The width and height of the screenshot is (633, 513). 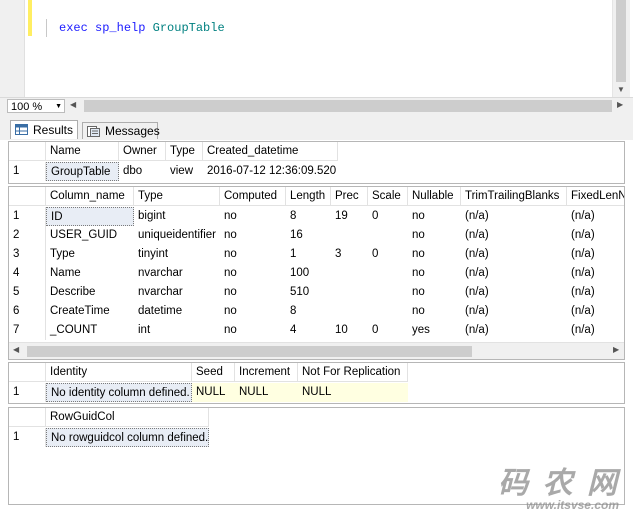 I want to click on column-header: RowGuidCol, so click(x=127, y=417).